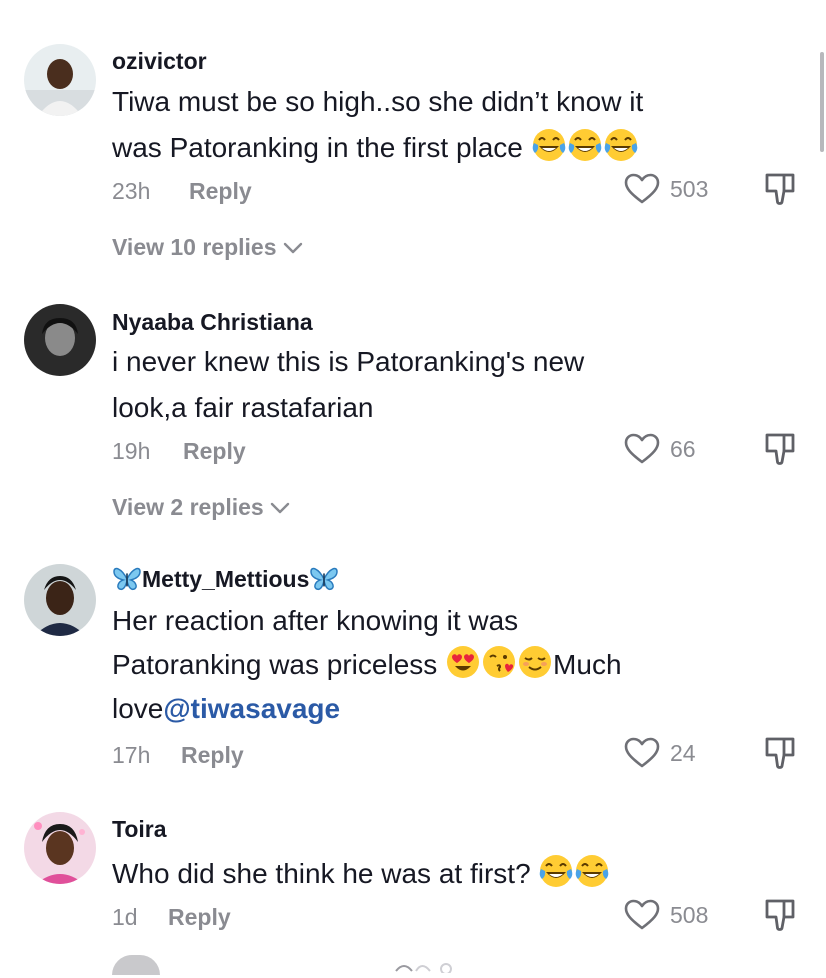  Describe the element at coordinates (317, 147) in the screenshot. I see `comment-text-line: was Patoranking in the first place` at that location.